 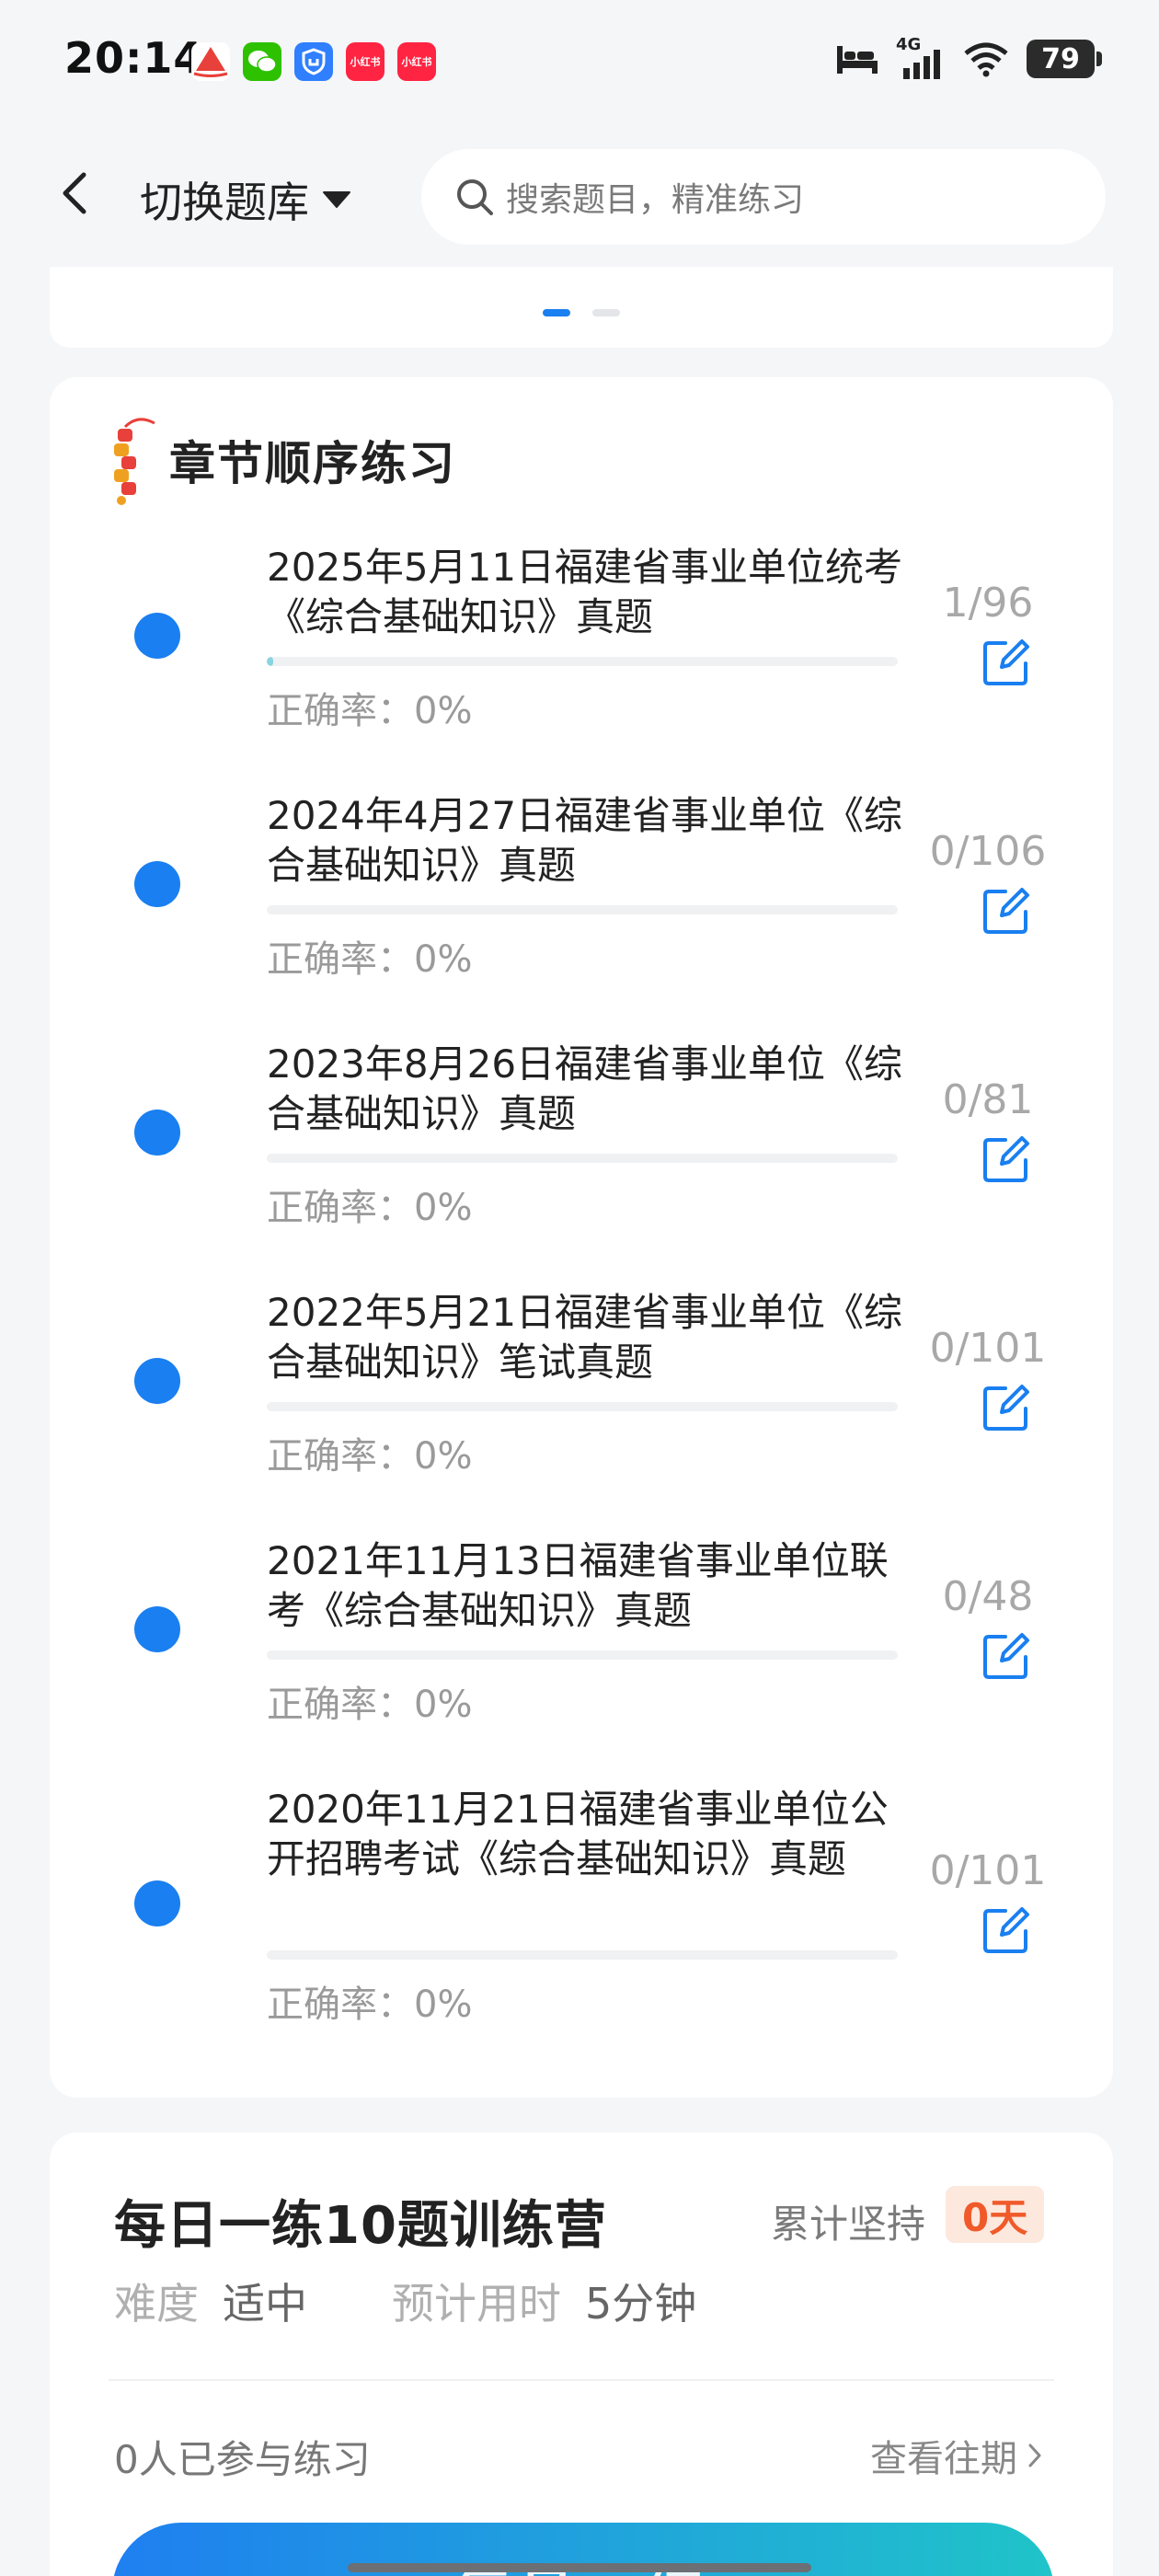 What do you see at coordinates (581, 1164) in the screenshot?
I see `chapter-item: 2023年8月26日福建省事业单位《综合基础知识》真题 正确率：0% 0/81` at bounding box center [581, 1164].